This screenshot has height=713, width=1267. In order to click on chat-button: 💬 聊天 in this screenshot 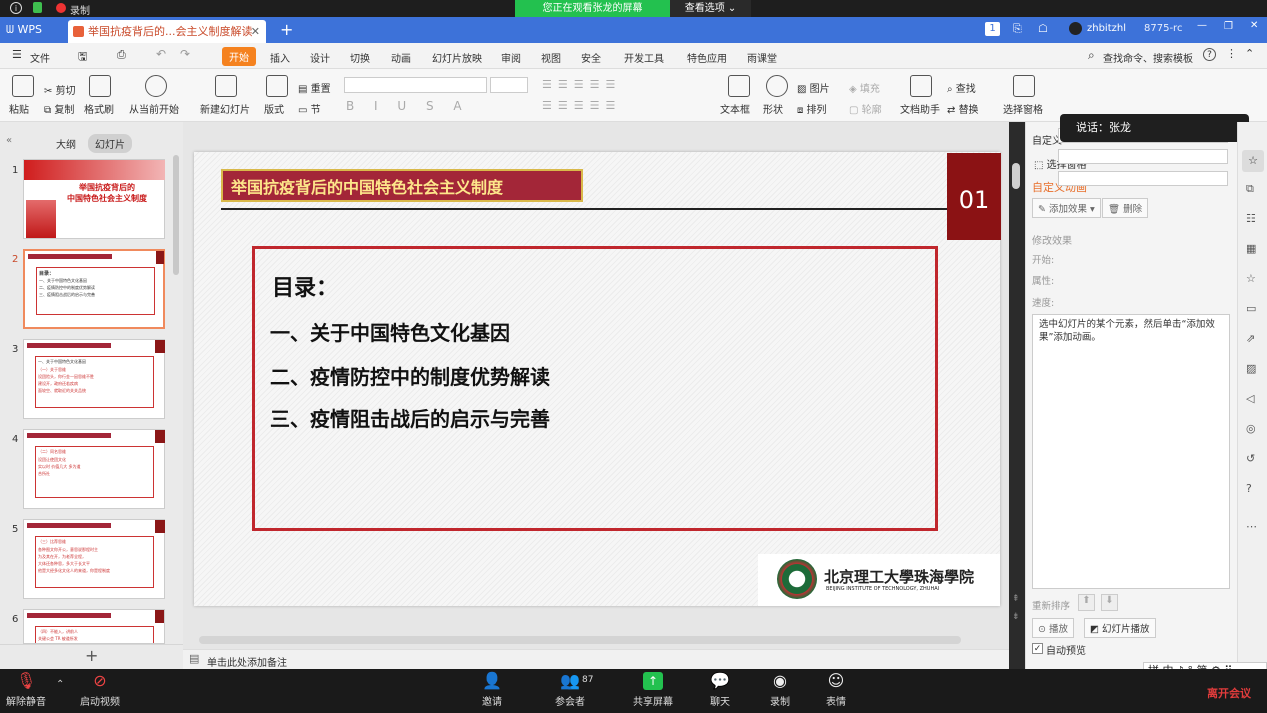, I will do `click(720, 690)`.